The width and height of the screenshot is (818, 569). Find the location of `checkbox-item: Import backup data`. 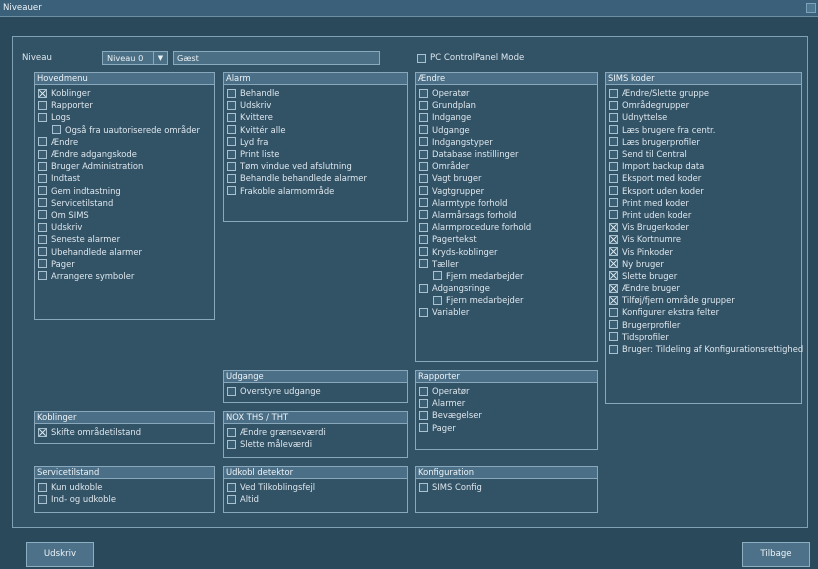

checkbox-item: Import backup data is located at coordinates (703, 166).